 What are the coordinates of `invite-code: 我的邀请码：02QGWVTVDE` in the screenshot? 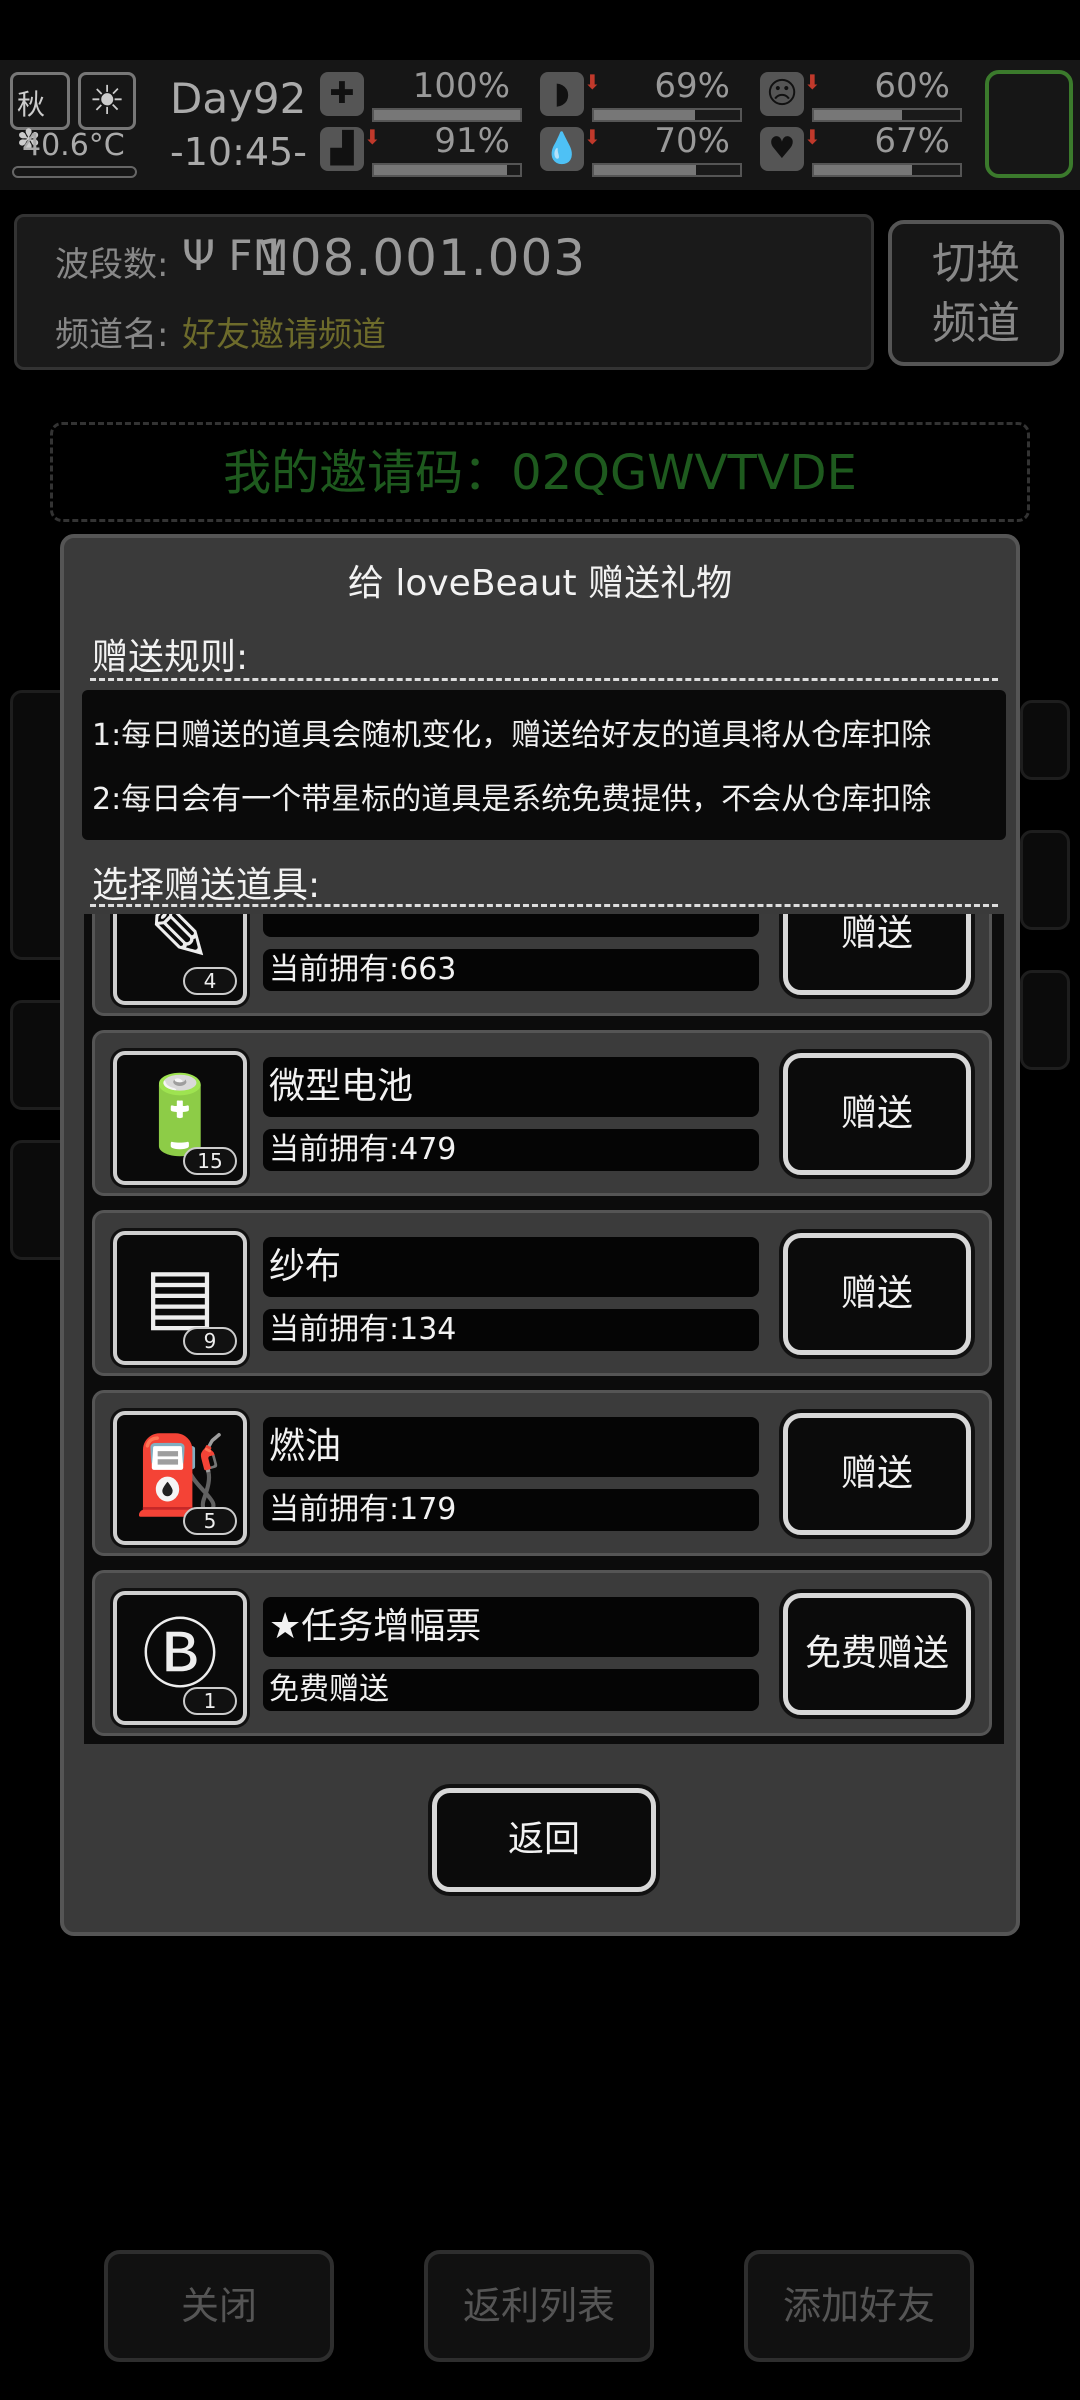 It's located at (540, 472).